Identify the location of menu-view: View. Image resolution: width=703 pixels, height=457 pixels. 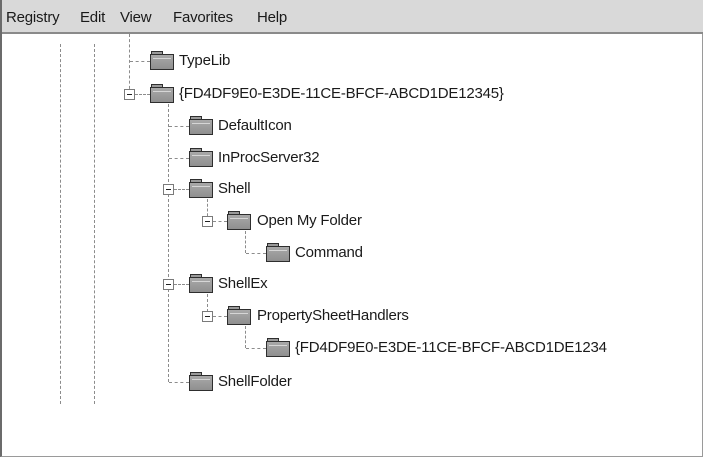
(136, 17).